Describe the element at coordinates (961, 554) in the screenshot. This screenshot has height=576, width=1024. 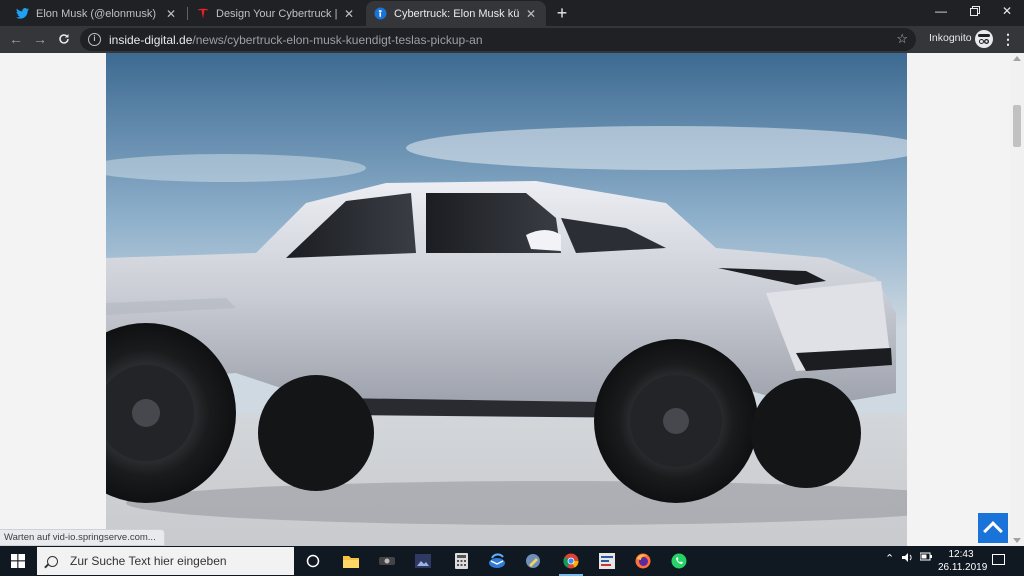
I see `clock-time: 12:43` at that location.